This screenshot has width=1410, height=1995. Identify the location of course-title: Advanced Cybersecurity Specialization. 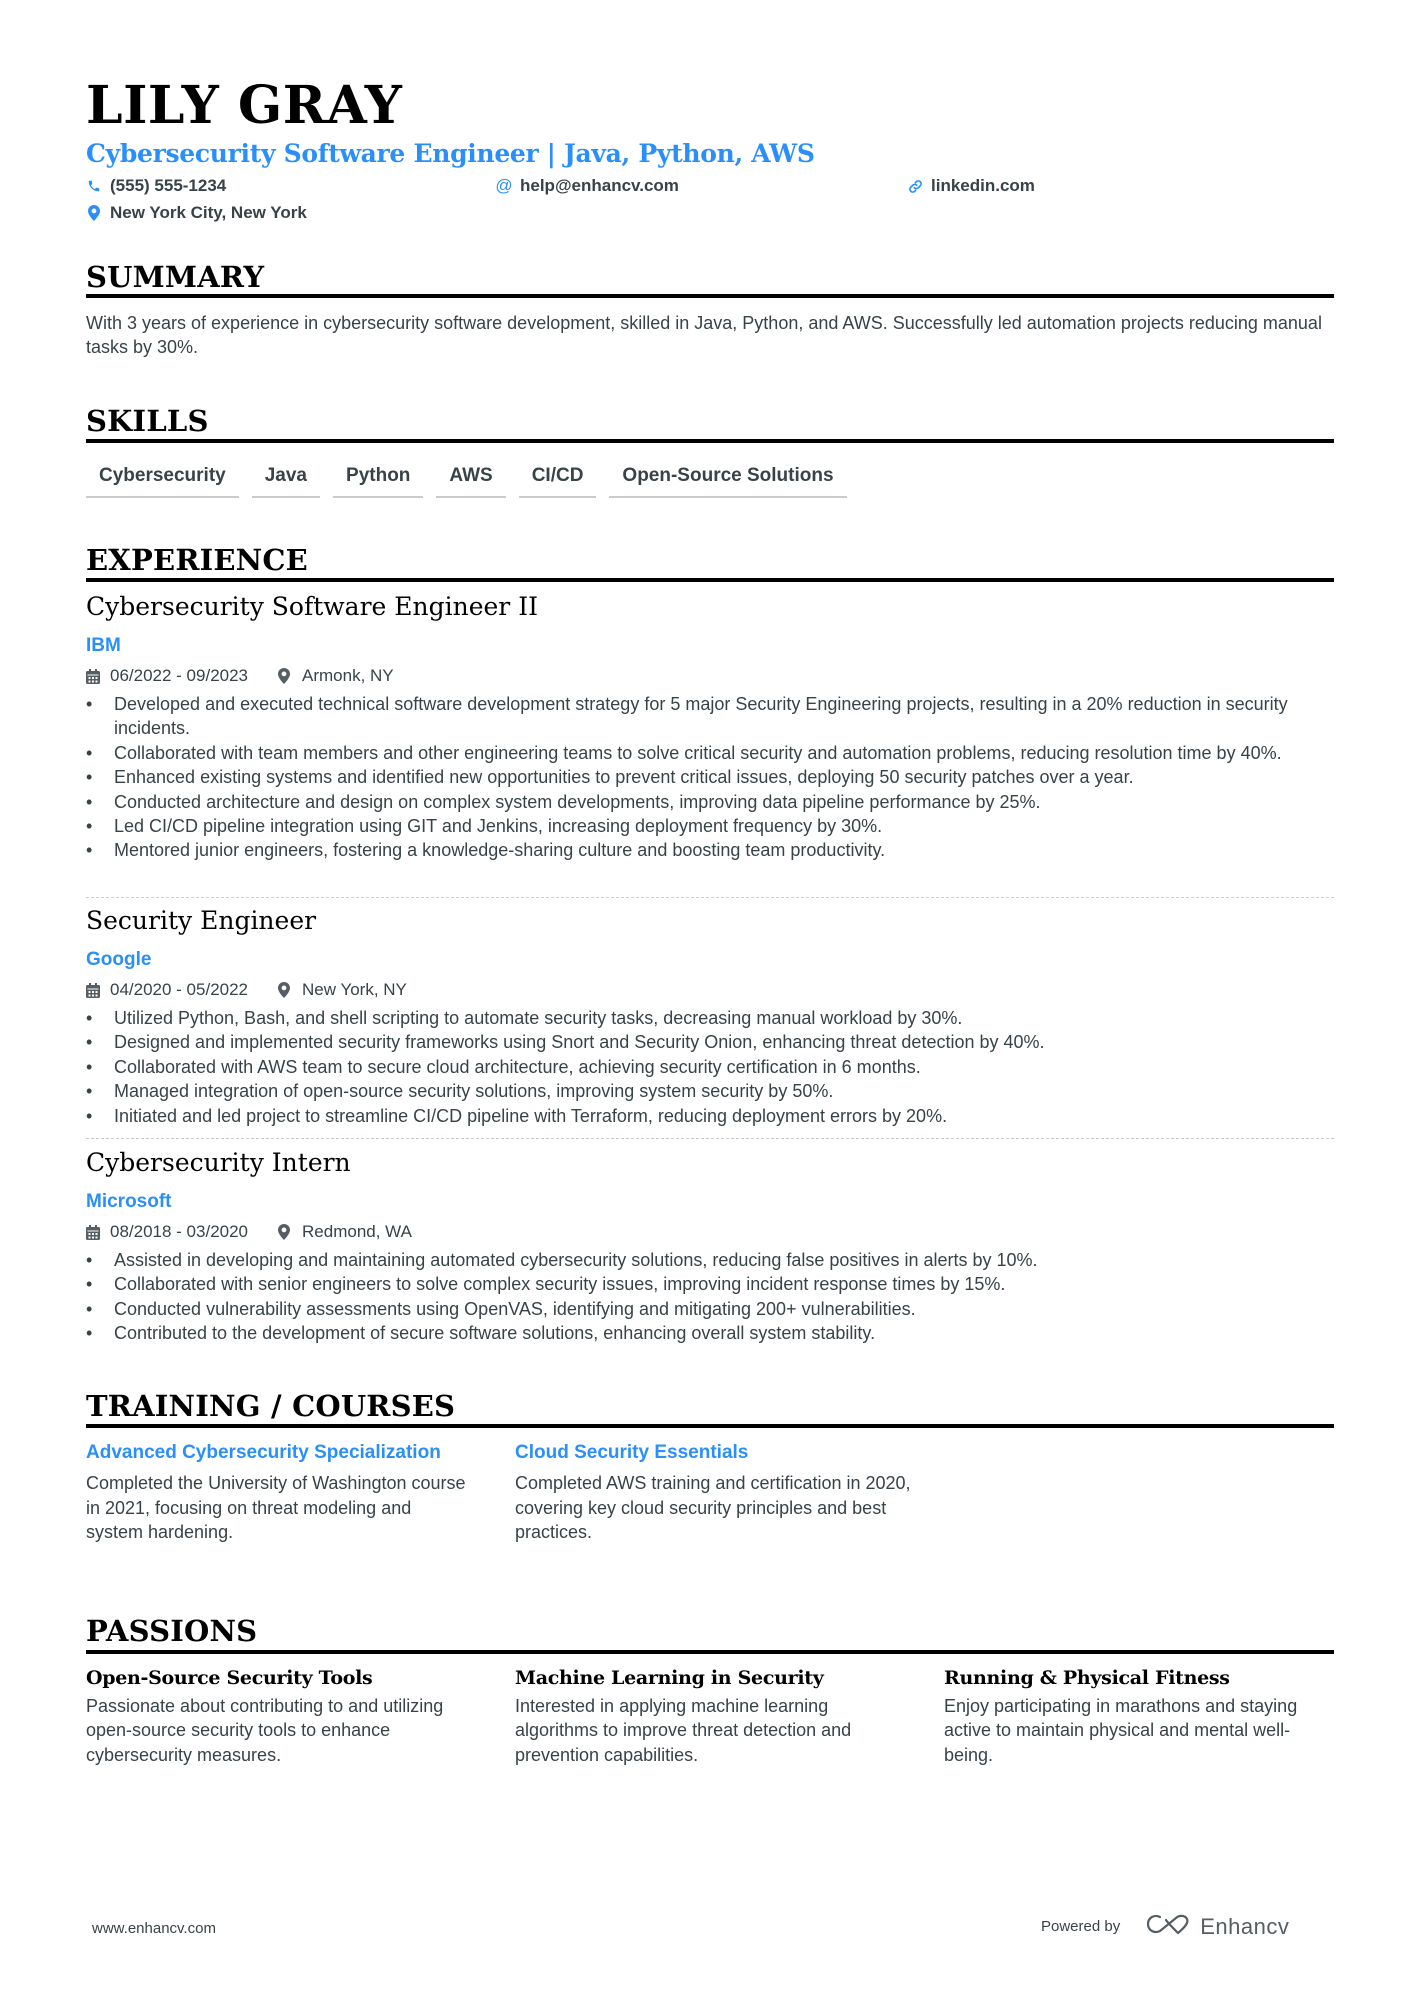
(263, 1452).